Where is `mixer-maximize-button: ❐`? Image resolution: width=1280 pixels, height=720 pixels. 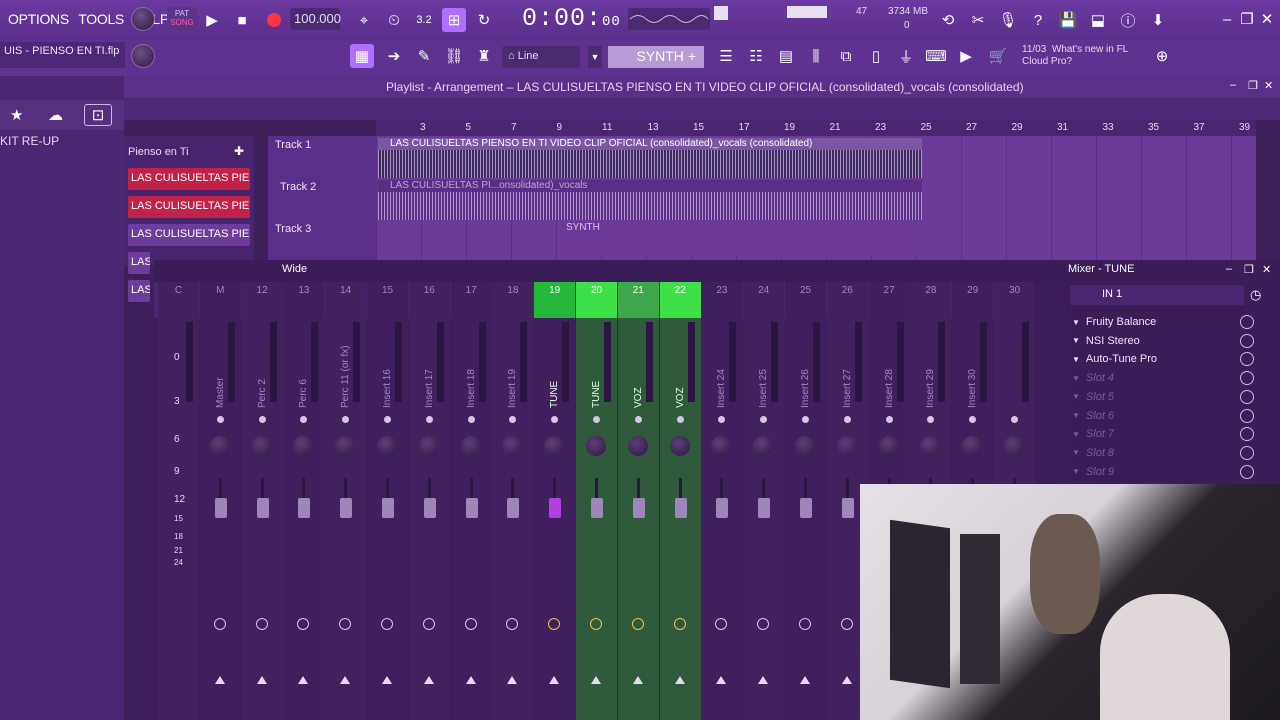 mixer-maximize-button: ❐ is located at coordinates (1249, 269).